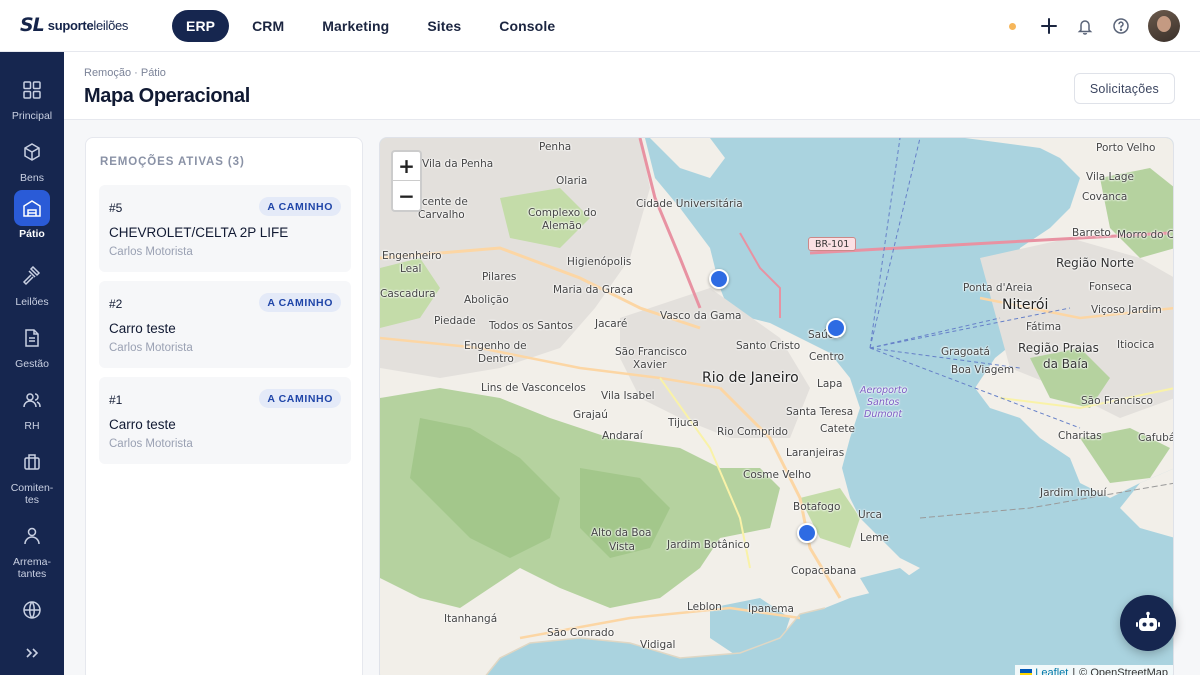 The image size is (1200, 675). I want to click on map-label: Botafogo, so click(817, 507).